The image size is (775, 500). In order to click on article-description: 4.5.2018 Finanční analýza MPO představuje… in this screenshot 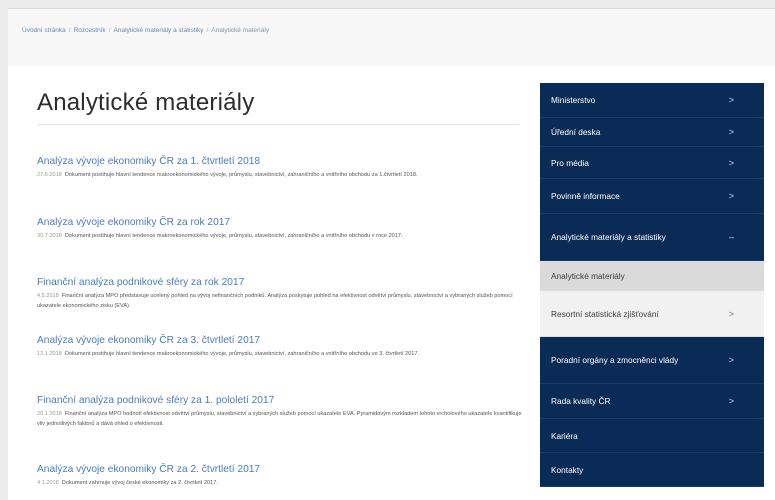, I will do `click(279, 301)`.